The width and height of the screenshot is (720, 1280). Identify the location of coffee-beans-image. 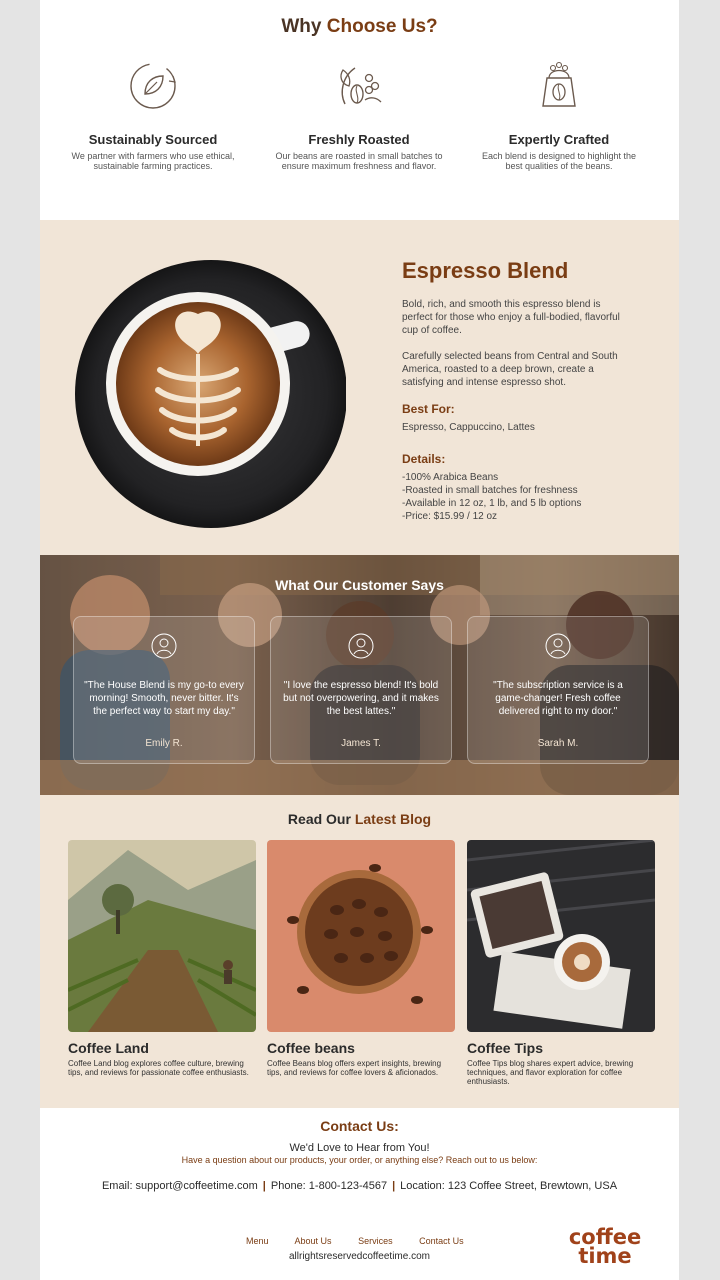
(361, 936).